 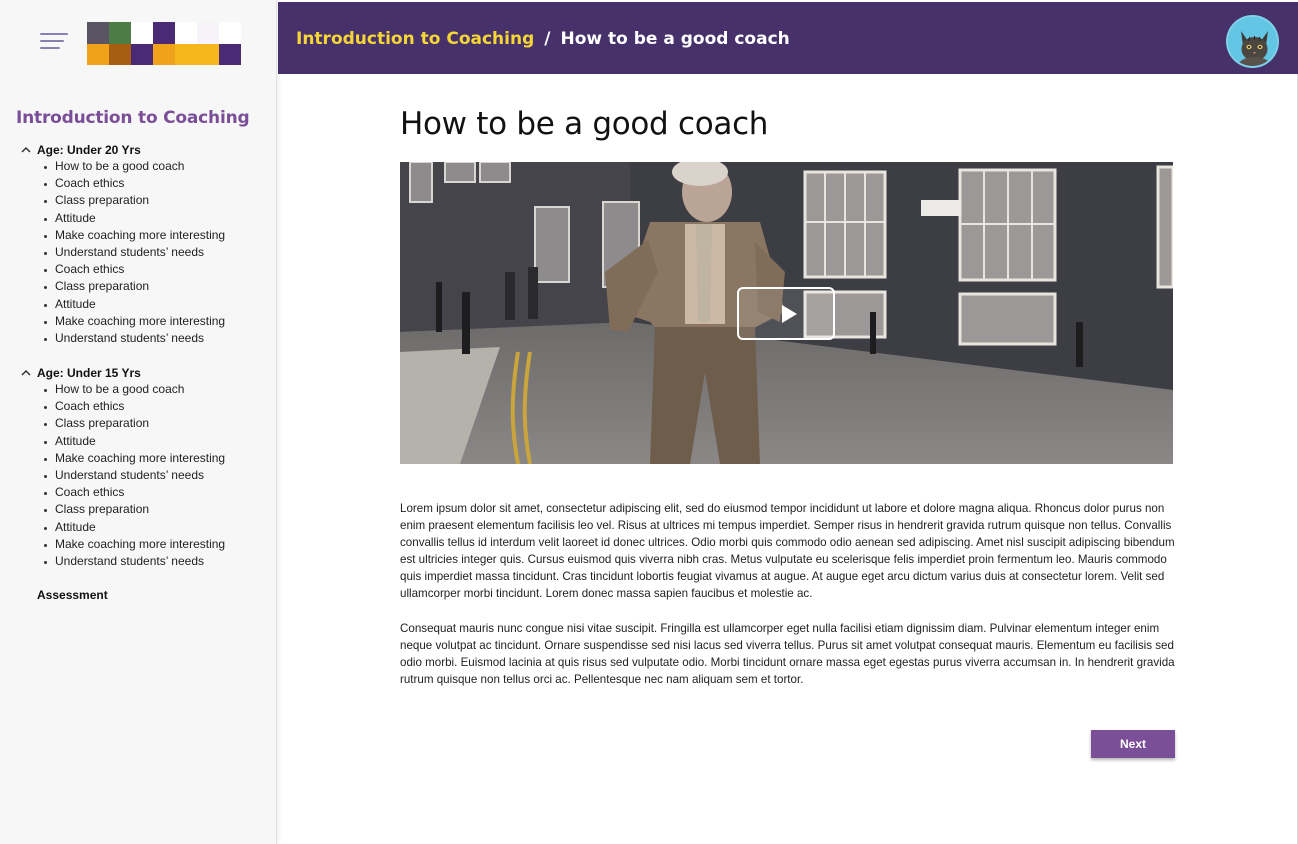 I want to click on section-header-under-15: Age: Under 15 Yrs, so click(x=122, y=372).